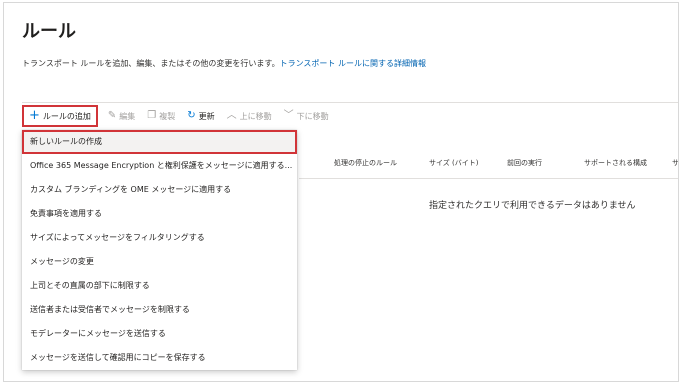 This screenshot has width=683, height=386. I want to click on column-header-truncated: サ, so click(675, 163).